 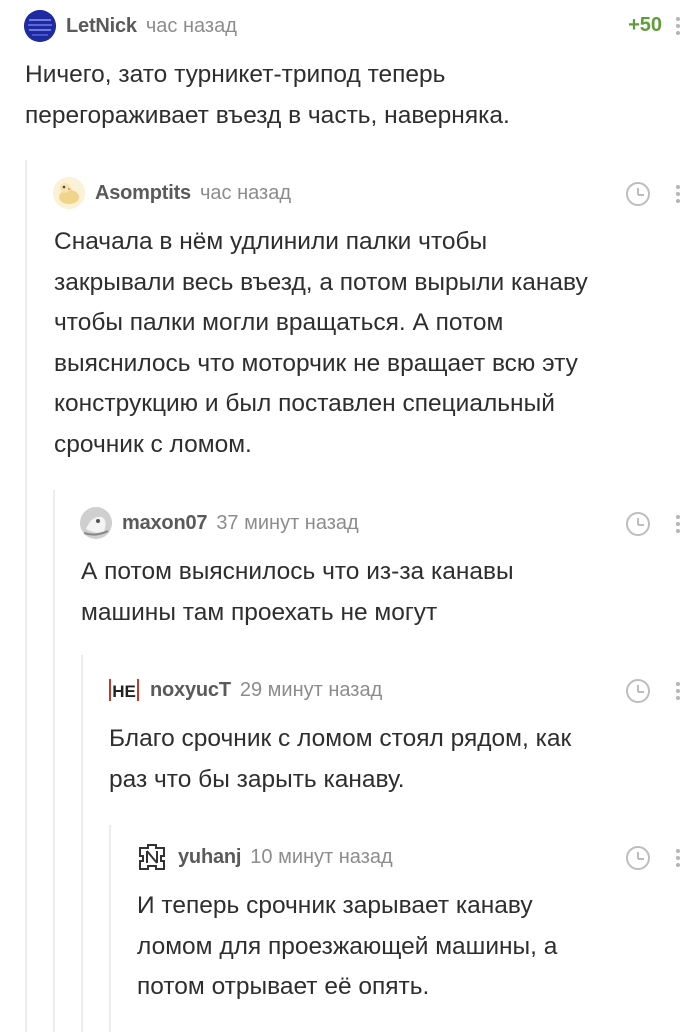 I want to click on comment-header: maxon07 37 минут назад, so click(x=219, y=523).